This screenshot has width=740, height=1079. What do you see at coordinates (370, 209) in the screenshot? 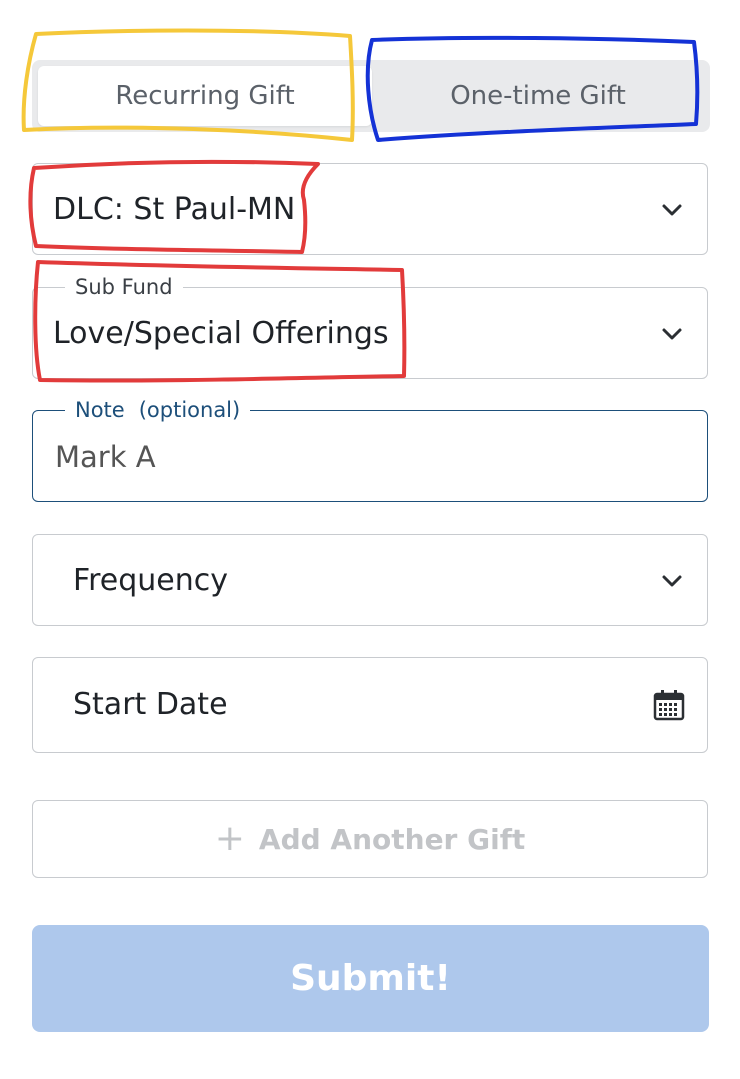
I see `fund-select: DLC: St Paul-MN` at bounding box center [370, 209].